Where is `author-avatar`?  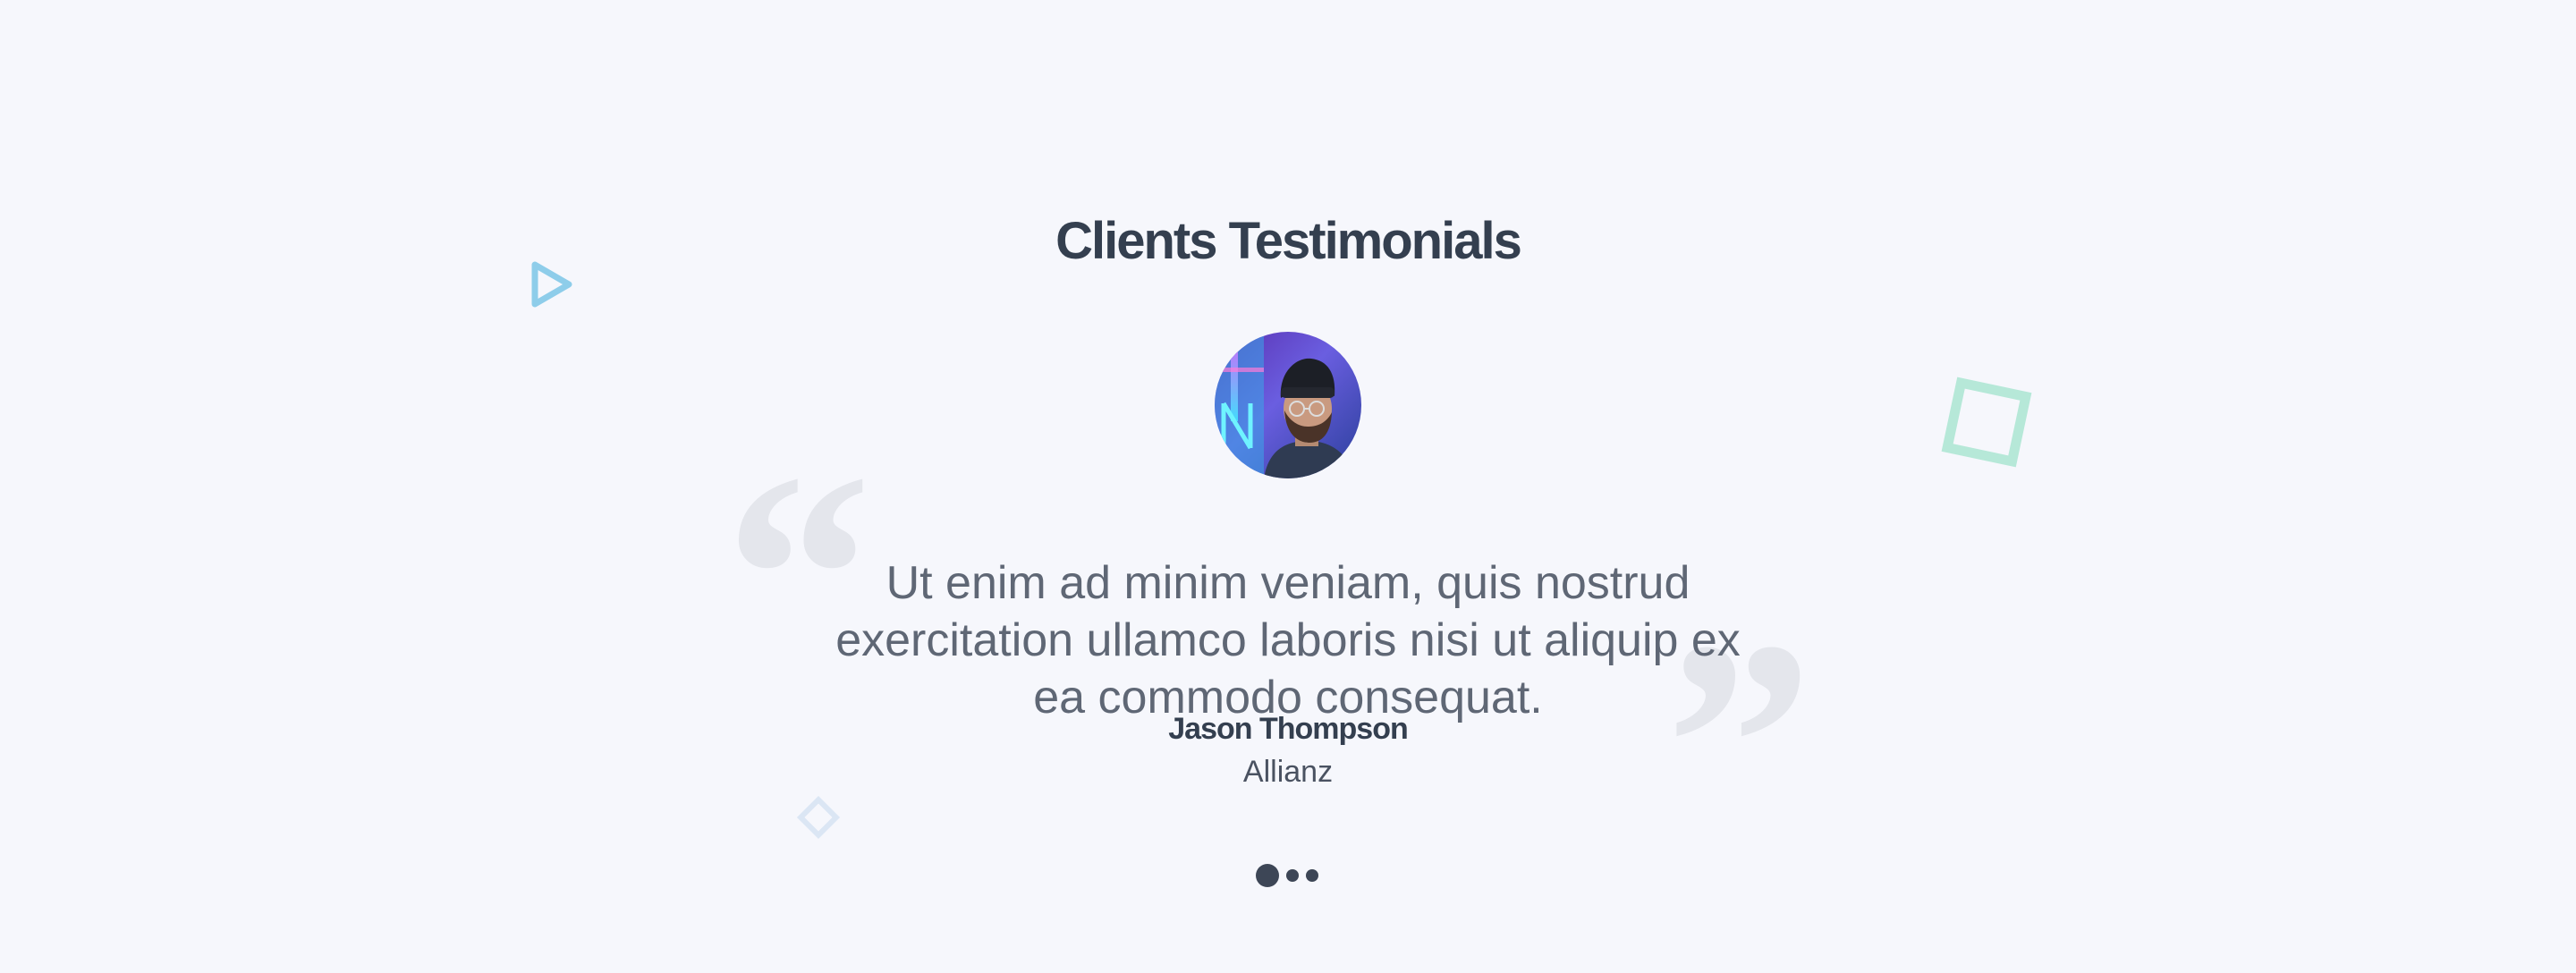
author-avatar is located at coordinates (1288, 405).